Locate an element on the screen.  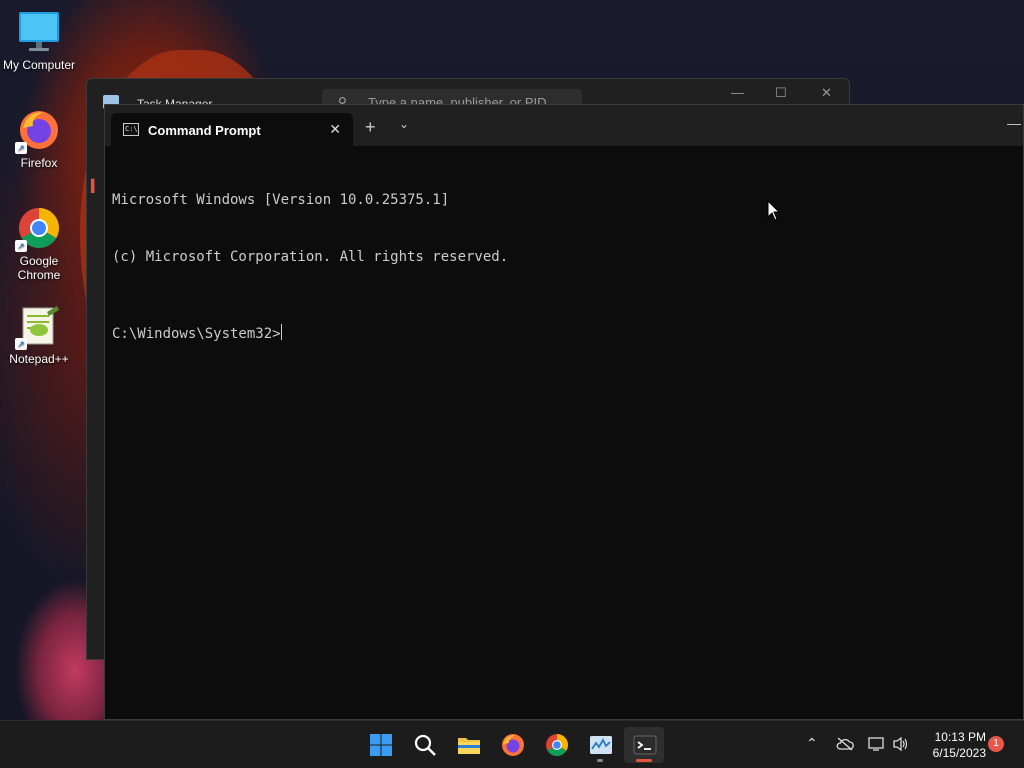
console-line: Microsoft Windows [Version 10.0.25375.1] is located at coordinates (281, 200).